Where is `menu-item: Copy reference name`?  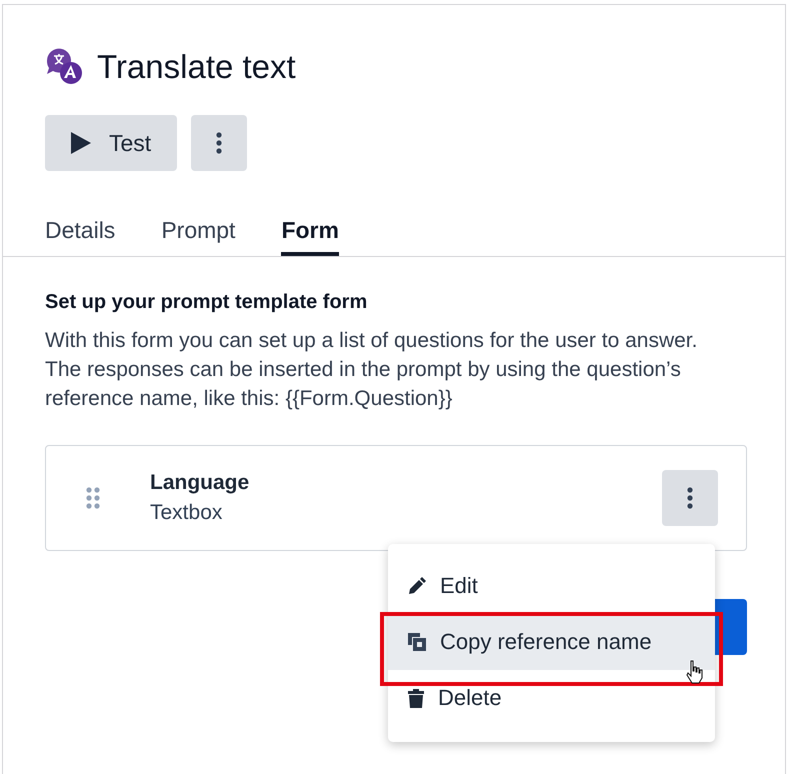
menu-item: Copy reference name is located at coordinates (551, 642).